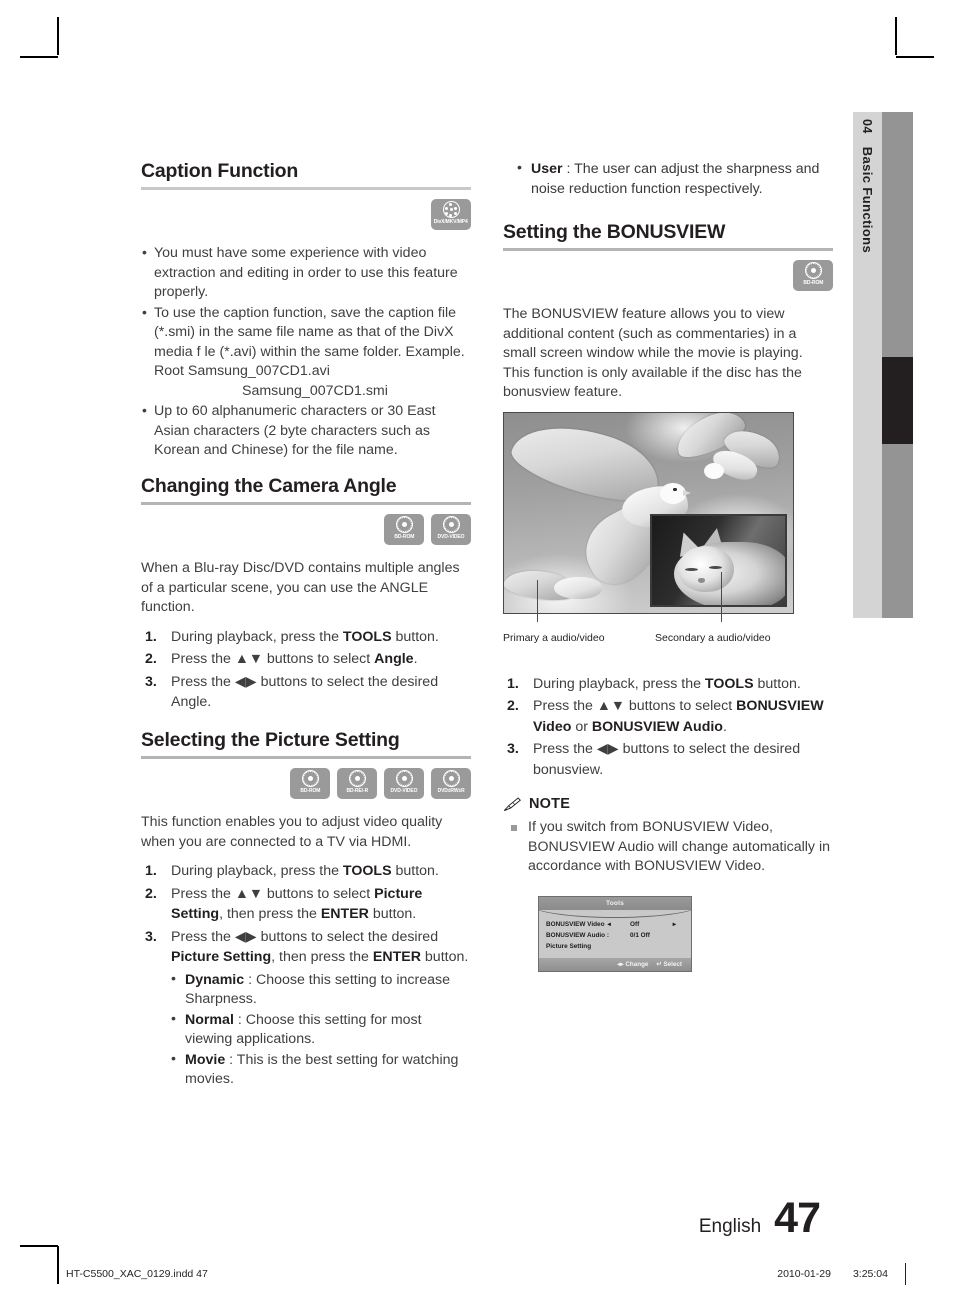 The height and width of the screenshot is (1307, 954). Describe the element at coordinates (804, 1274) in the screenshot. I see `print-date: 2010-01-29` at that location.